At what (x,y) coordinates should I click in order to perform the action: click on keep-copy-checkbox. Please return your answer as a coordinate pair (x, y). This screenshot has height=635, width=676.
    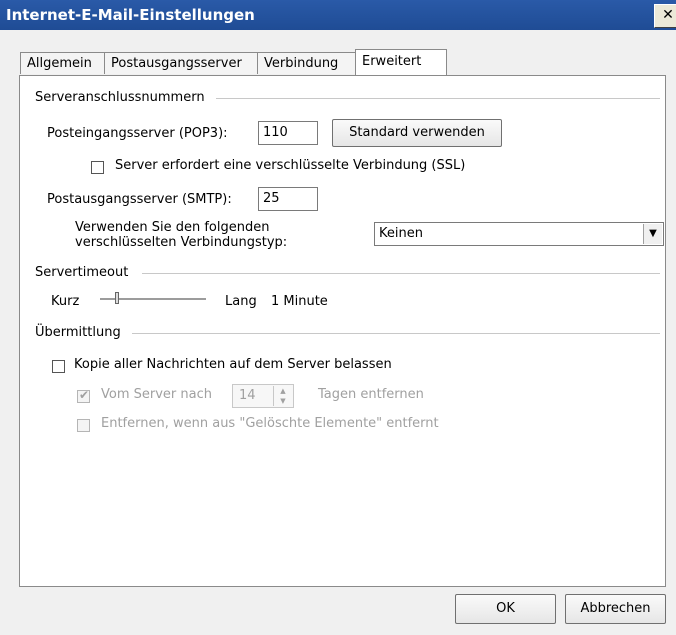
    Looking at the image, I should click on (58, 366).